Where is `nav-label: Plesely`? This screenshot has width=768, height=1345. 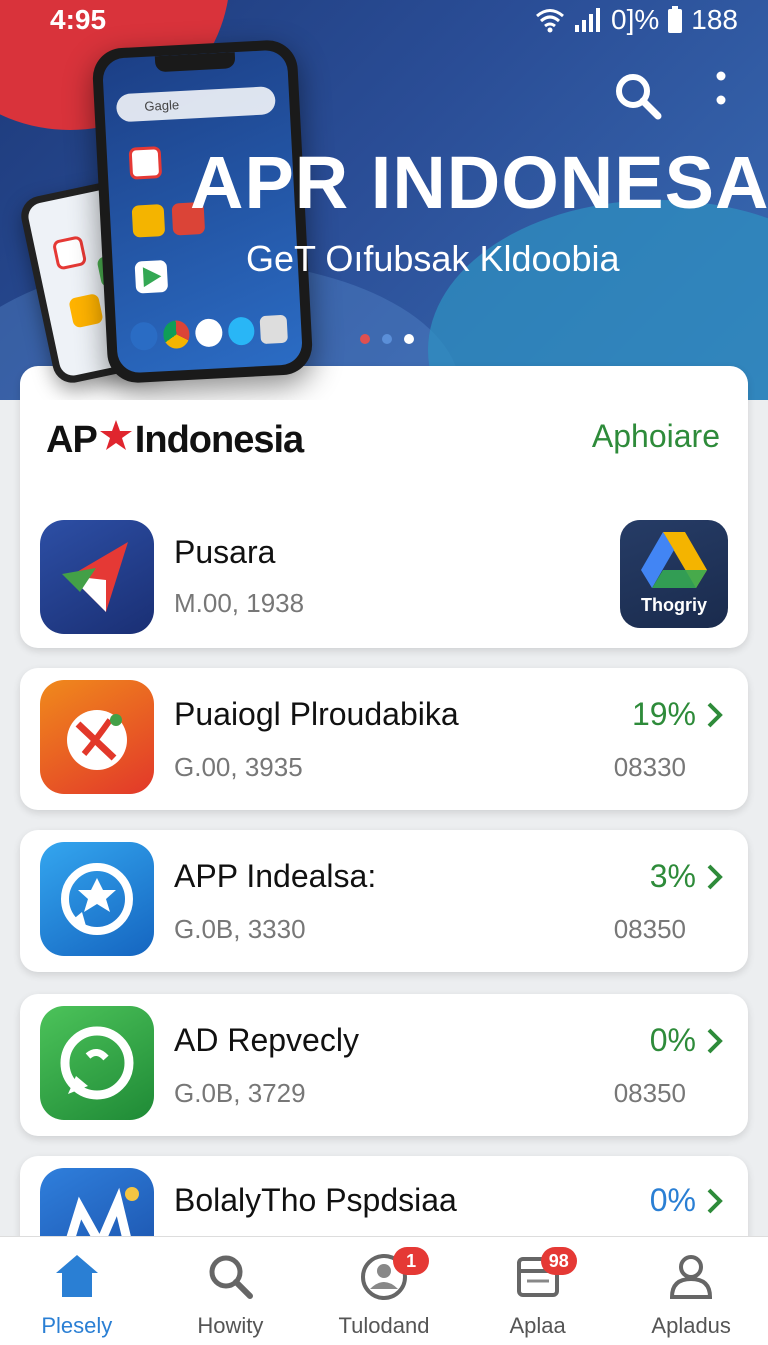 nav-label: Plesely is located at coordinates (77, 1325).